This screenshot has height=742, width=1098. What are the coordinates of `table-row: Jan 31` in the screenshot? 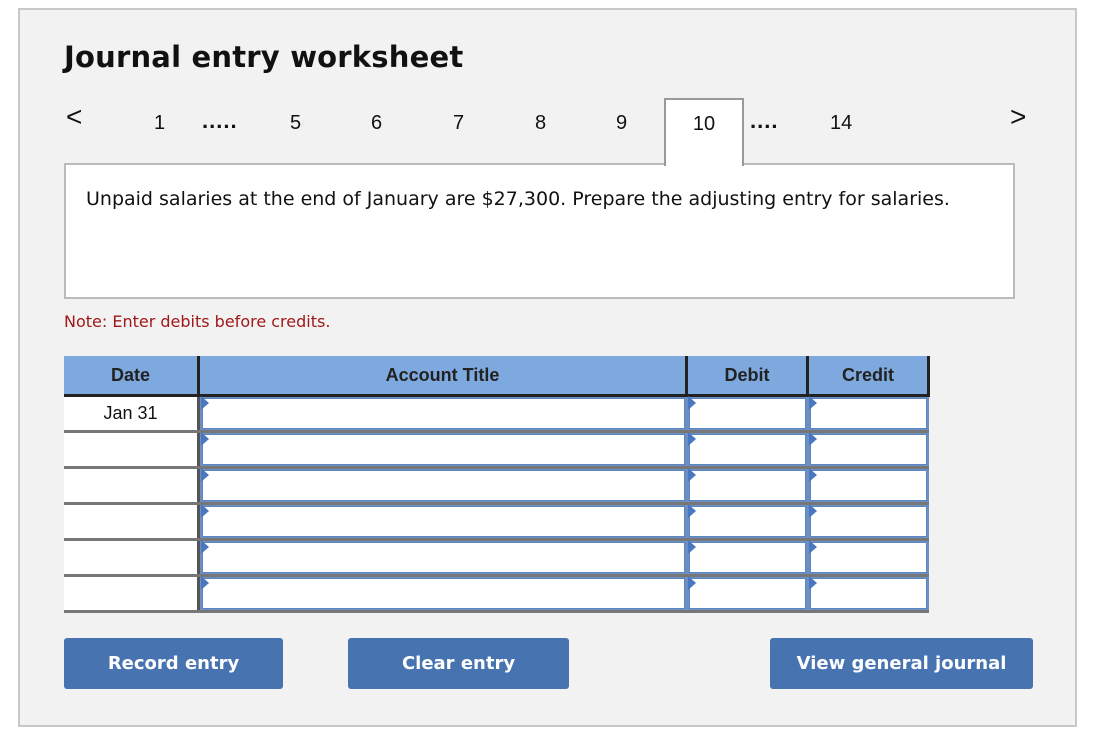 It's located at (496, 414).